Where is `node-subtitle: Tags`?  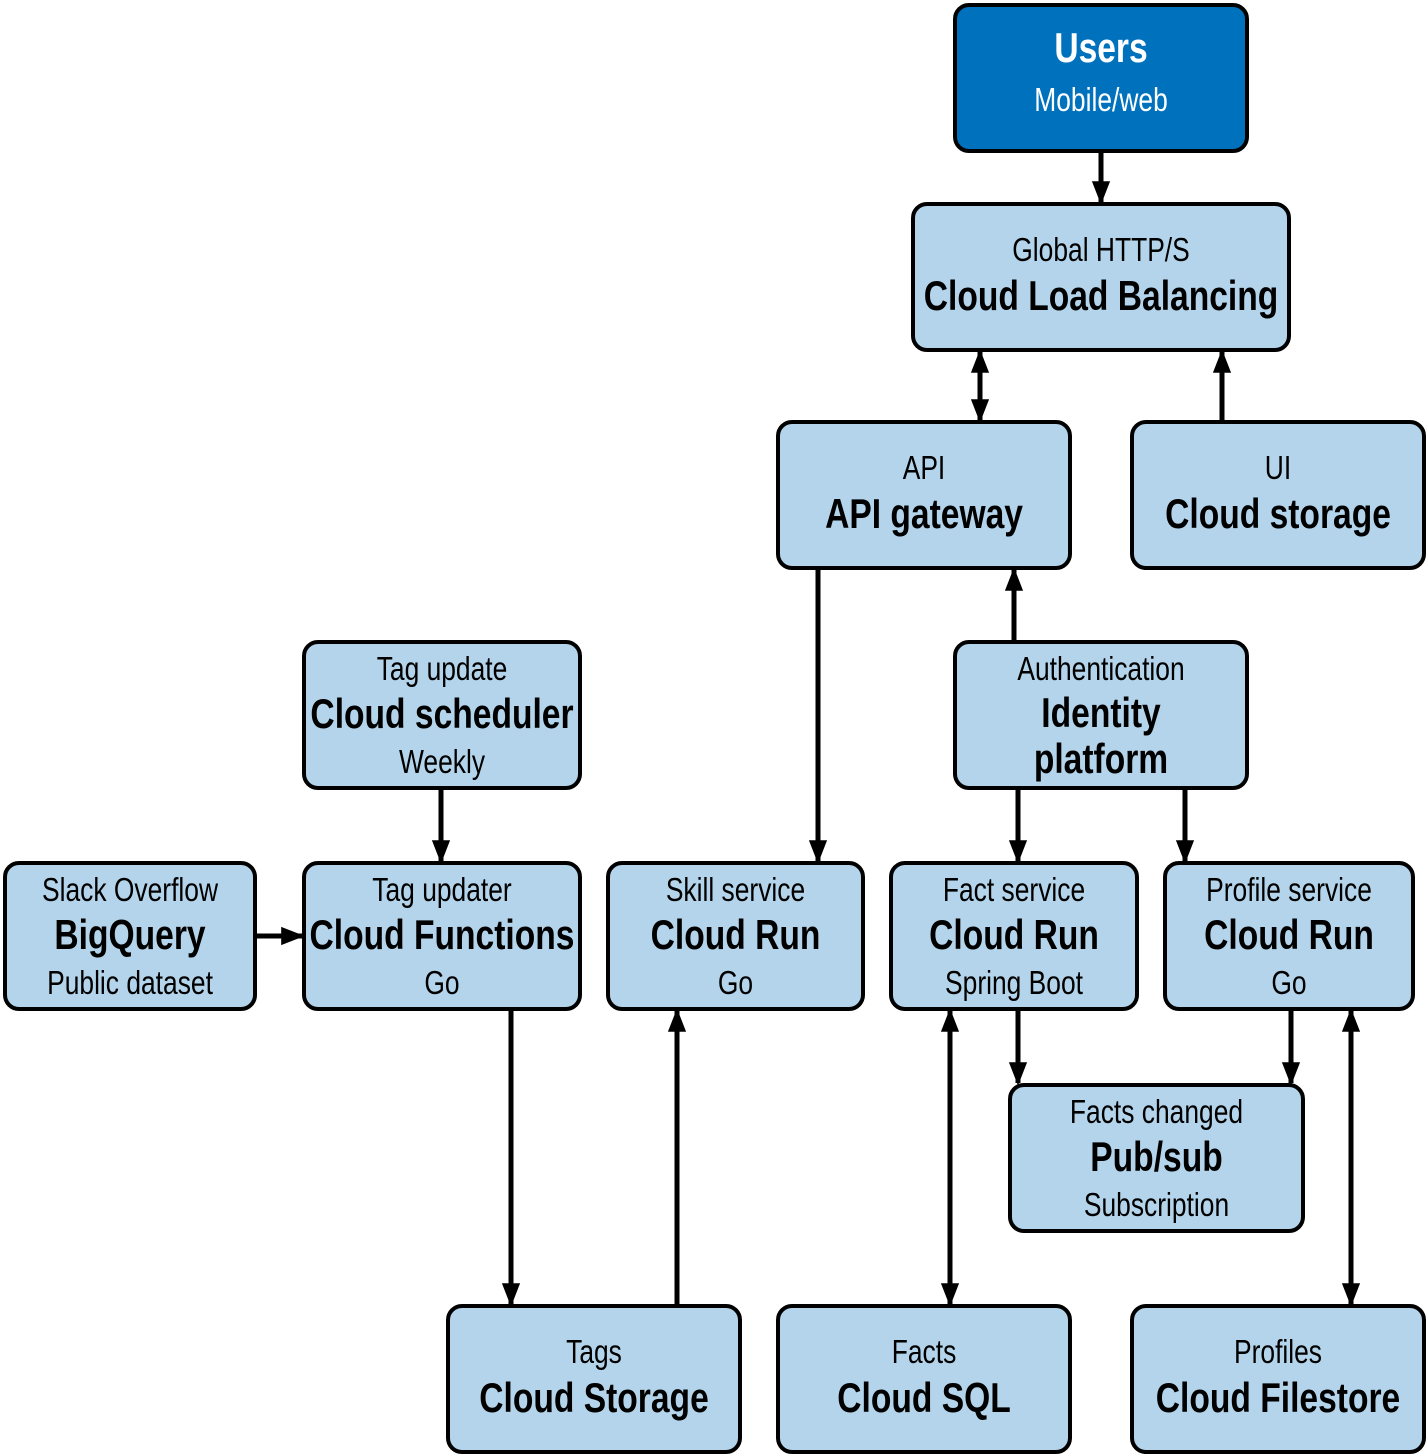 node-subtitle: Tags is located at coordinates (594, 1352).